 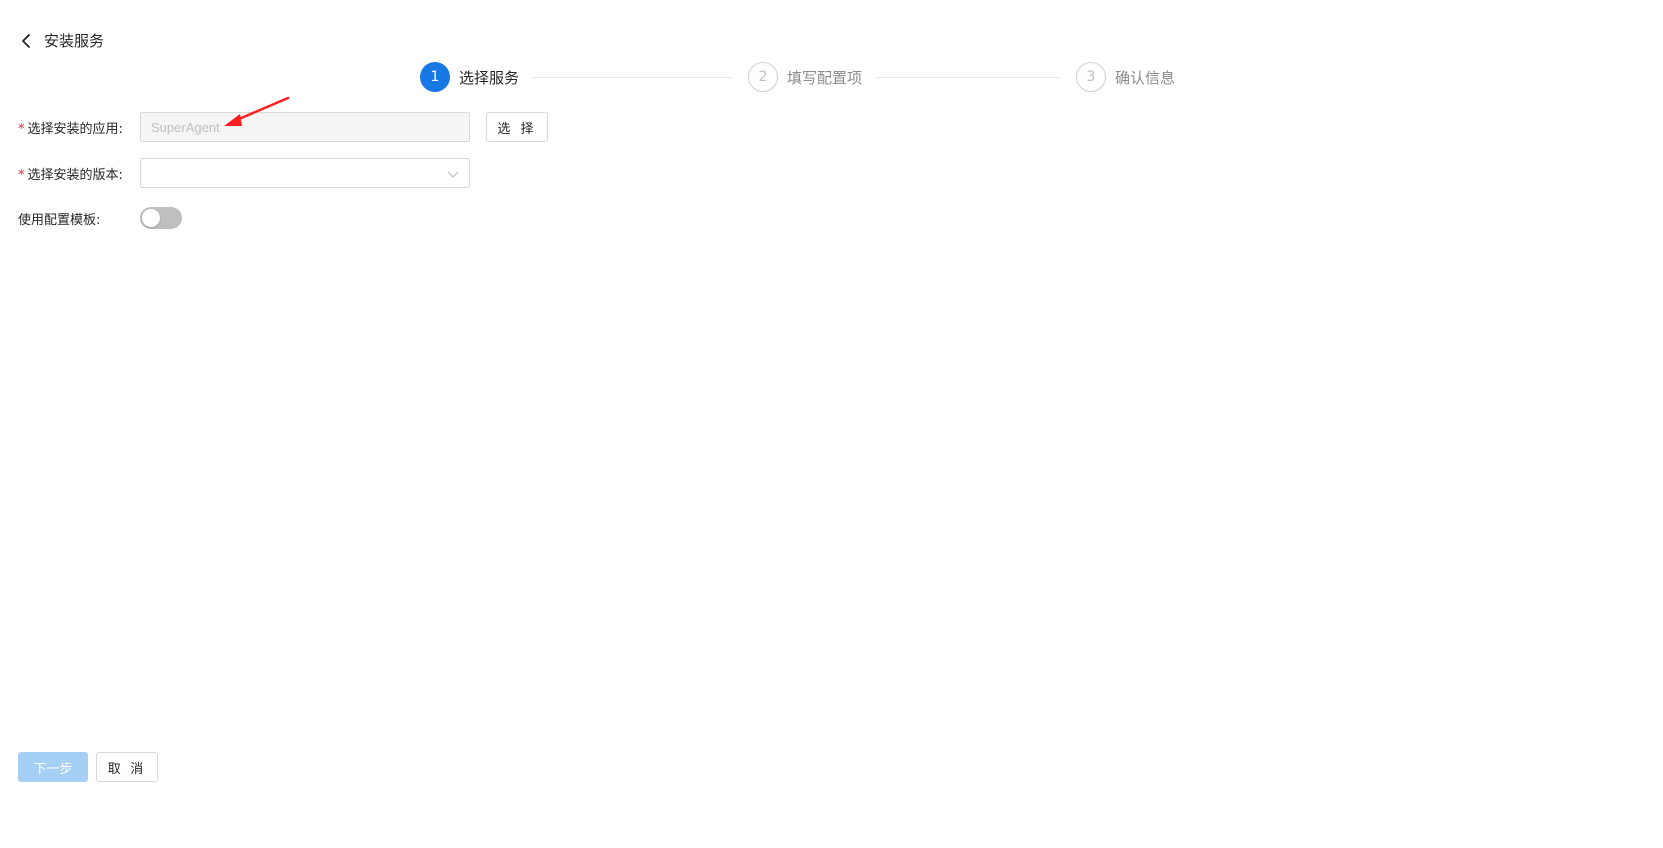 I want to click on template-label: 使用配置模板:, so click(x=59, y=220).